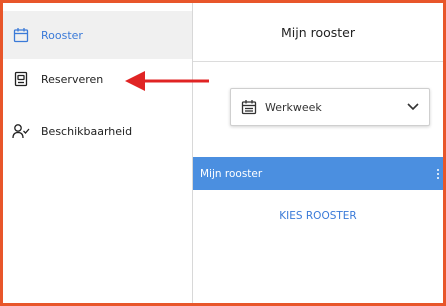  What do you see at coordinates (293, 107) in the screenshot?
I see `view-select-value: Werkweek` at bounding box center [293, 107].